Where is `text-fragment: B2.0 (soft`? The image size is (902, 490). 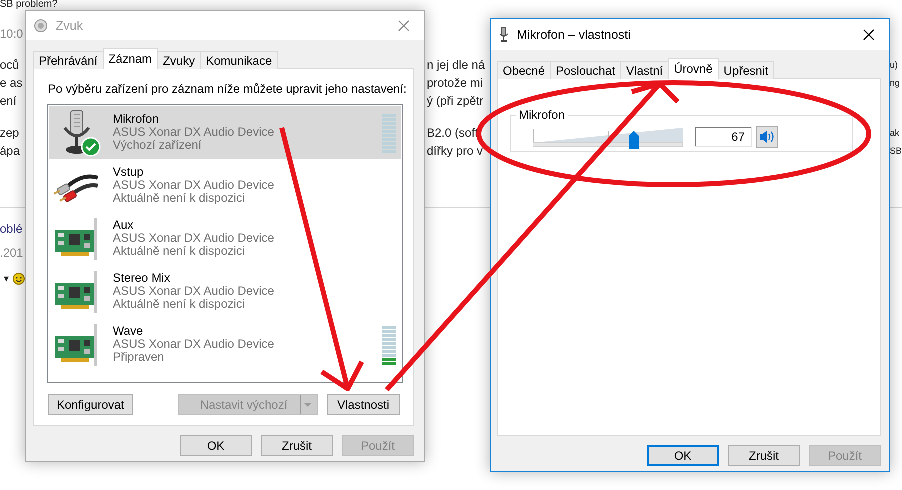 text-fragment: B2.0 (soft is located at coordinates (452, 133).